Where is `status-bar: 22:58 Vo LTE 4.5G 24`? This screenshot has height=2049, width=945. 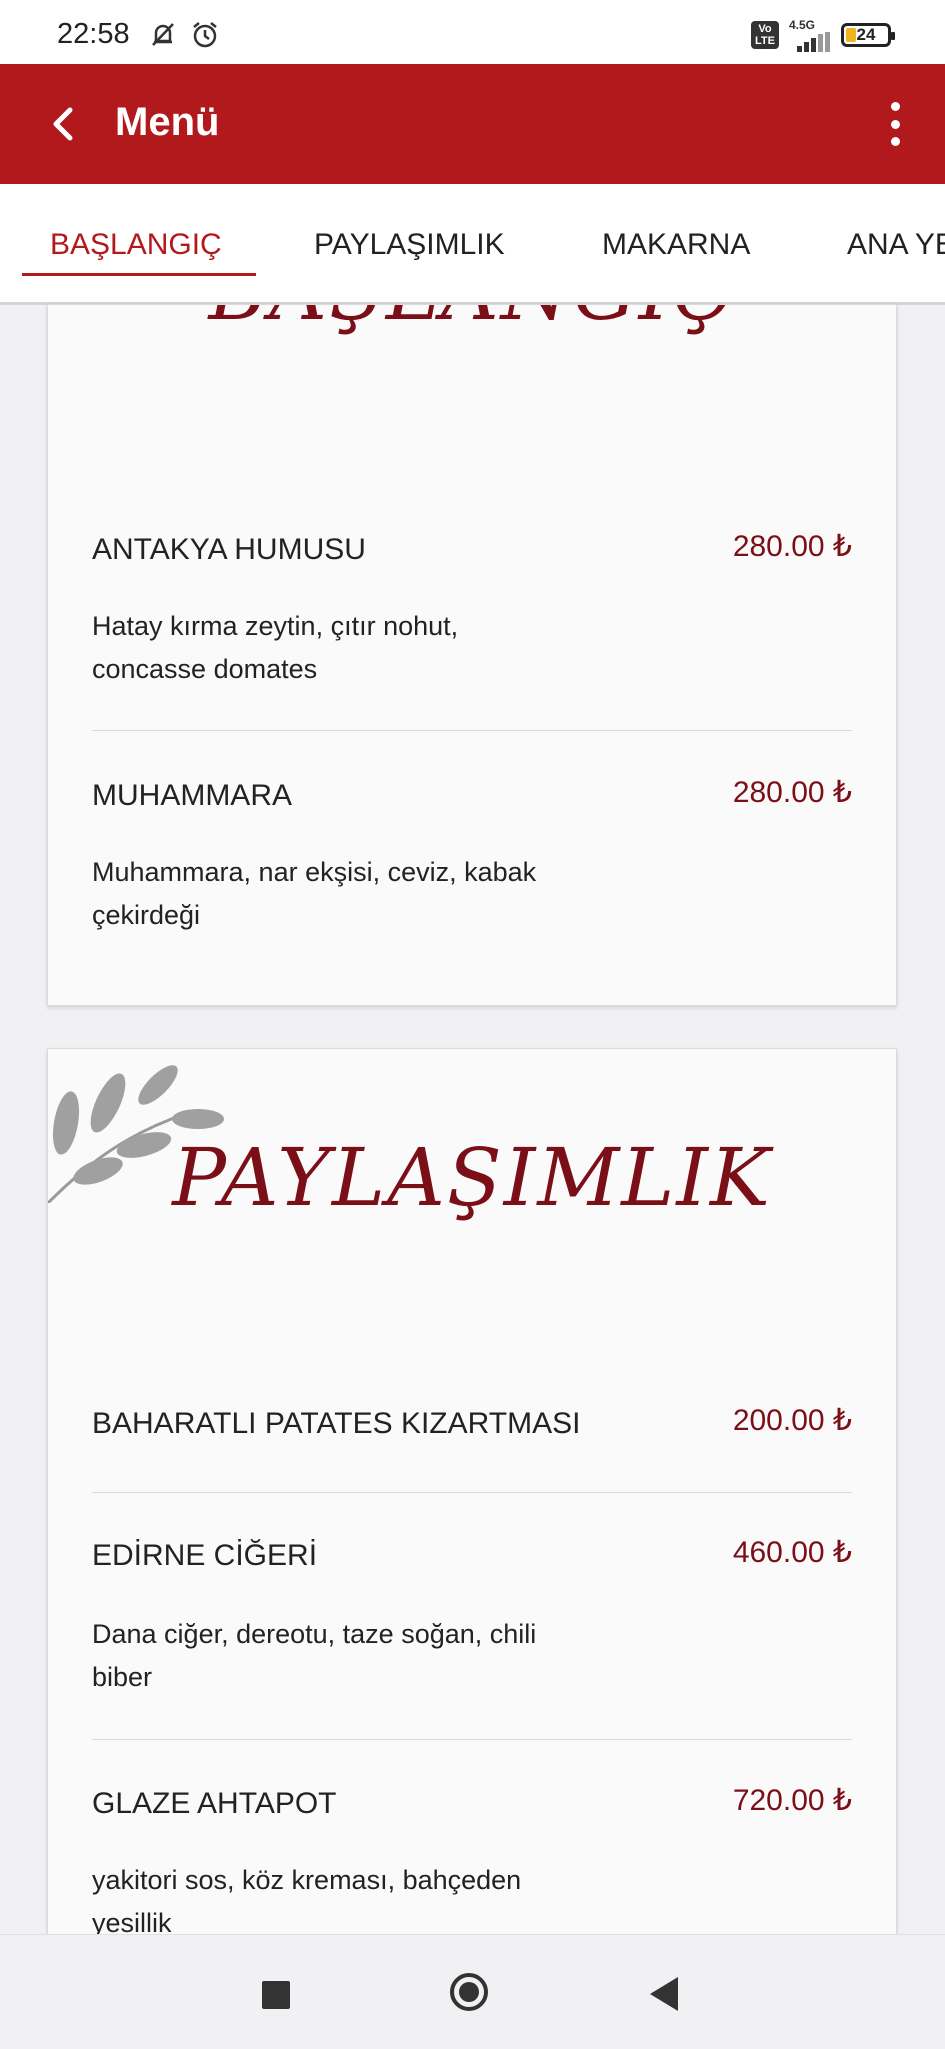
status-bar: 22:58 Vo LTE 4.5G 24 is located at coordinates (472, 32).